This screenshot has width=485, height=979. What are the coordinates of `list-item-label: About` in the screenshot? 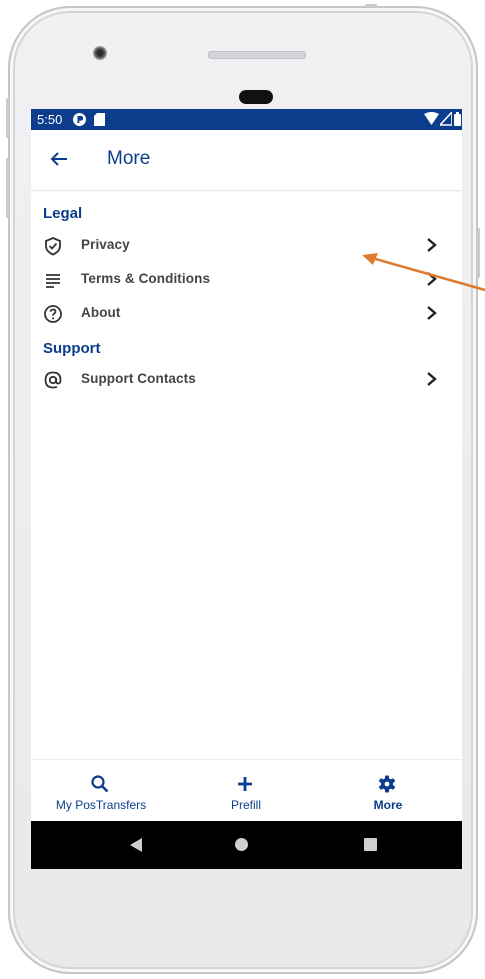 It's located at (101, 312).